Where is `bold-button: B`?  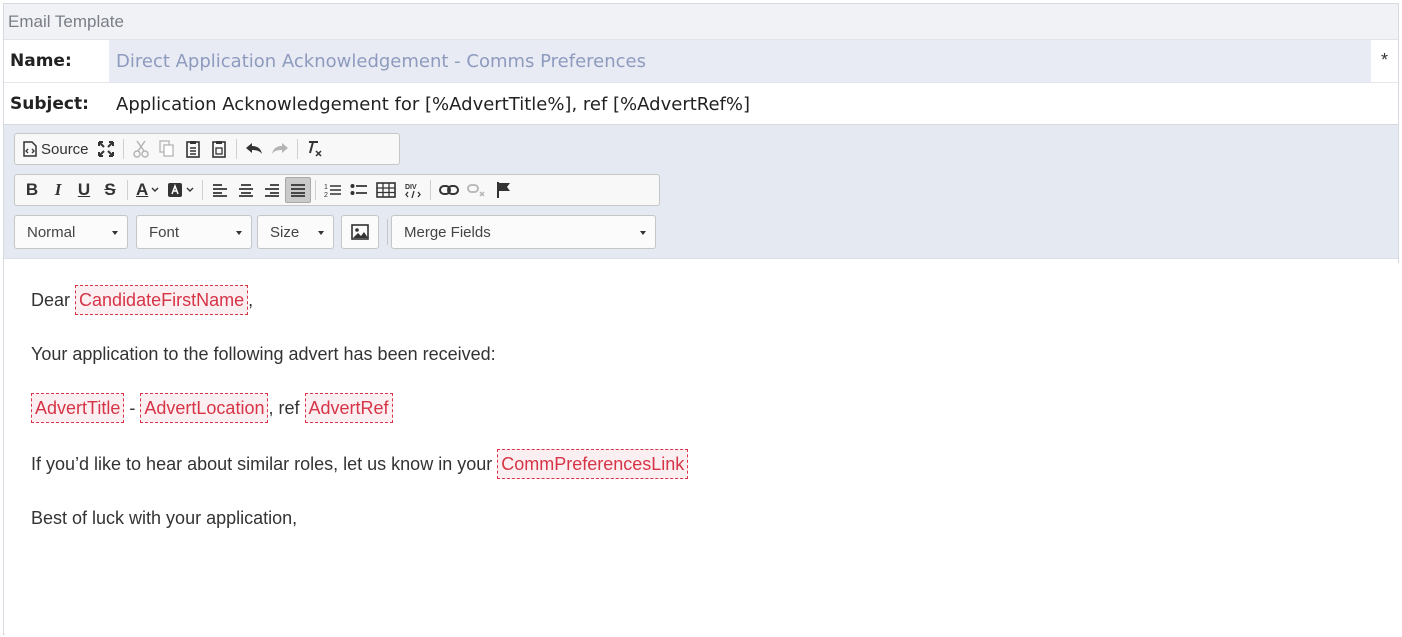
bold-button: B is located at coordinates (32, 190).